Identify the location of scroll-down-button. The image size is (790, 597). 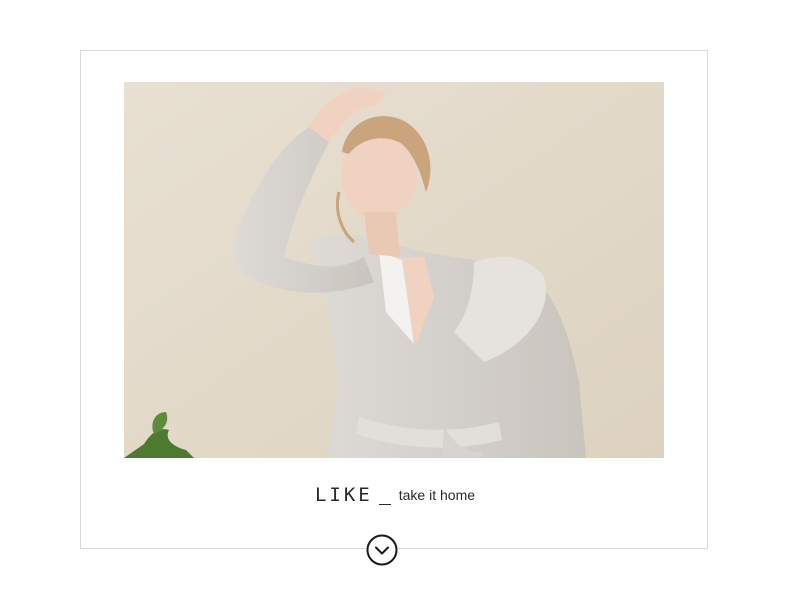
(382, 550).